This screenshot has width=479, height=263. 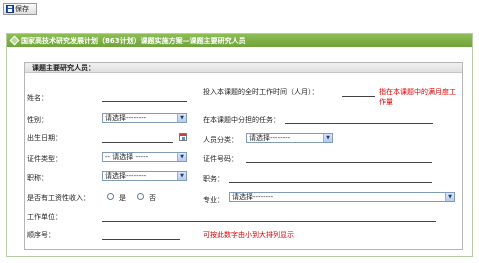 I want to click on major-select: 请选择-------- ▼, so click(x=342, y=197).